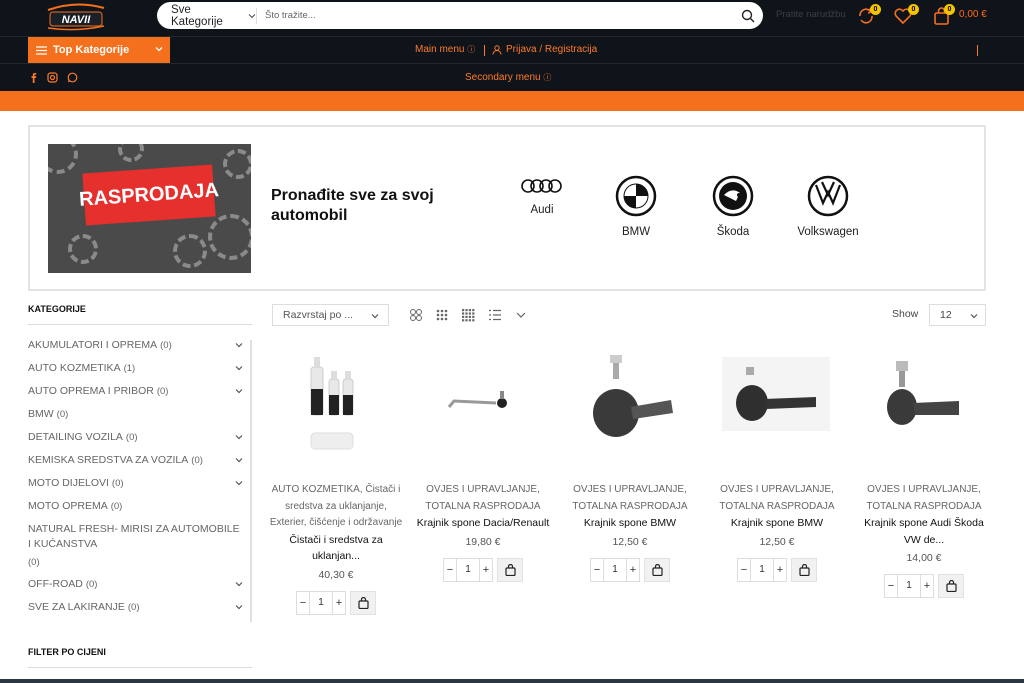  I want to click on grid-4-icon, so click(468, 315).